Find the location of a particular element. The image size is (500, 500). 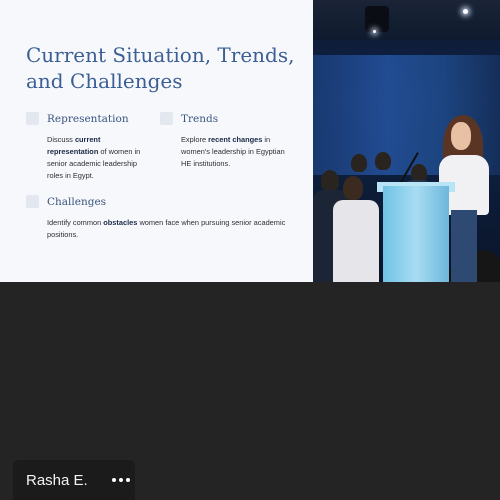

spotlight-fixture is located at coordinates (377, 19).